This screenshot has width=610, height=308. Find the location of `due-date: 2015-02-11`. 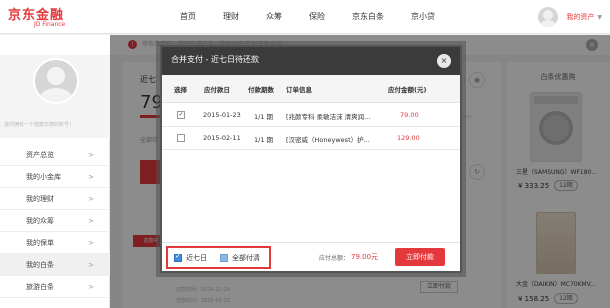

due-date: 2015-02-11 is located at coordinates (222, 138).